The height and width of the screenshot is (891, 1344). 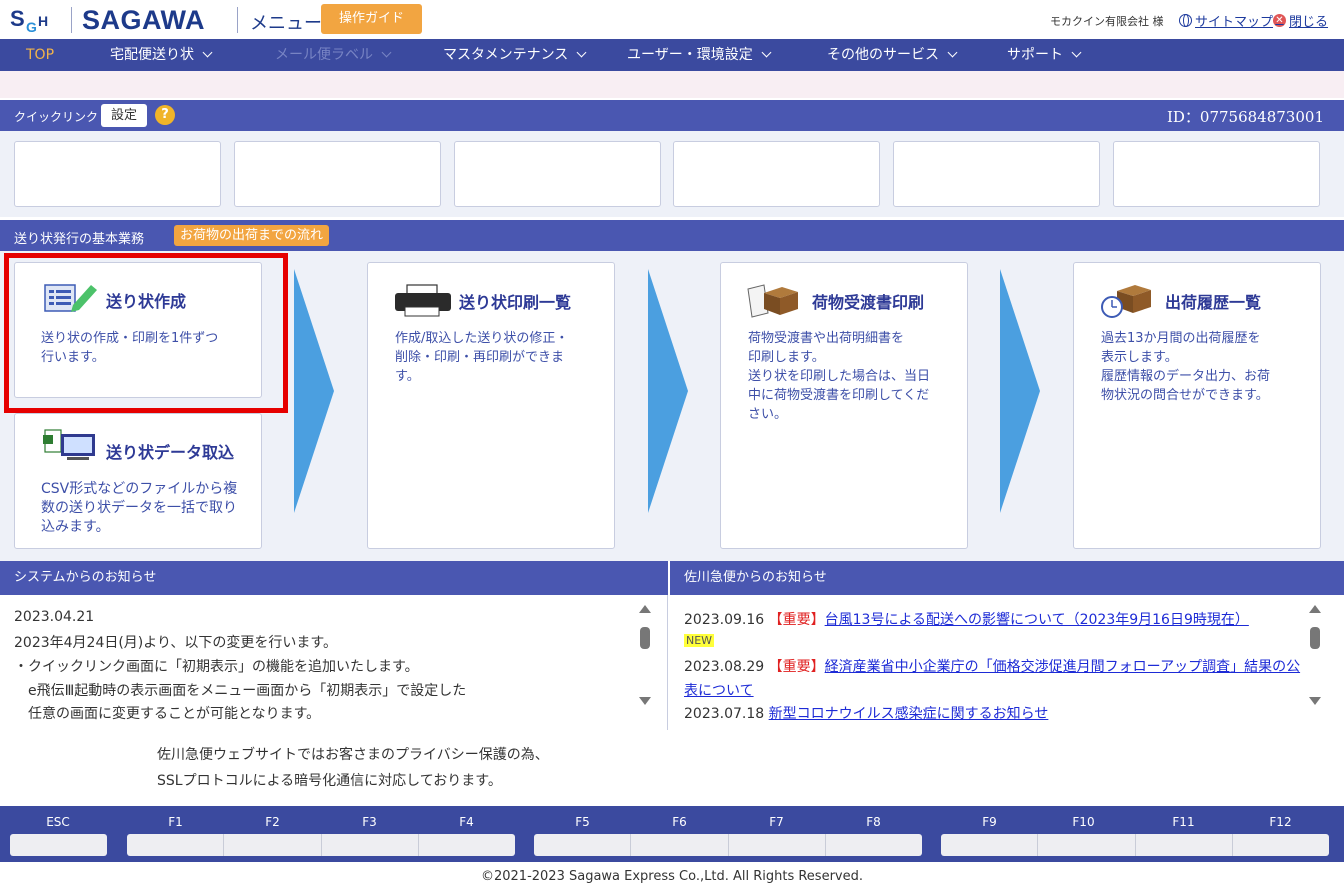 What do you see at coordinates (582, 845) in the screenshot?
I see `fkey-f5-button` at bounding box center [582, 845].